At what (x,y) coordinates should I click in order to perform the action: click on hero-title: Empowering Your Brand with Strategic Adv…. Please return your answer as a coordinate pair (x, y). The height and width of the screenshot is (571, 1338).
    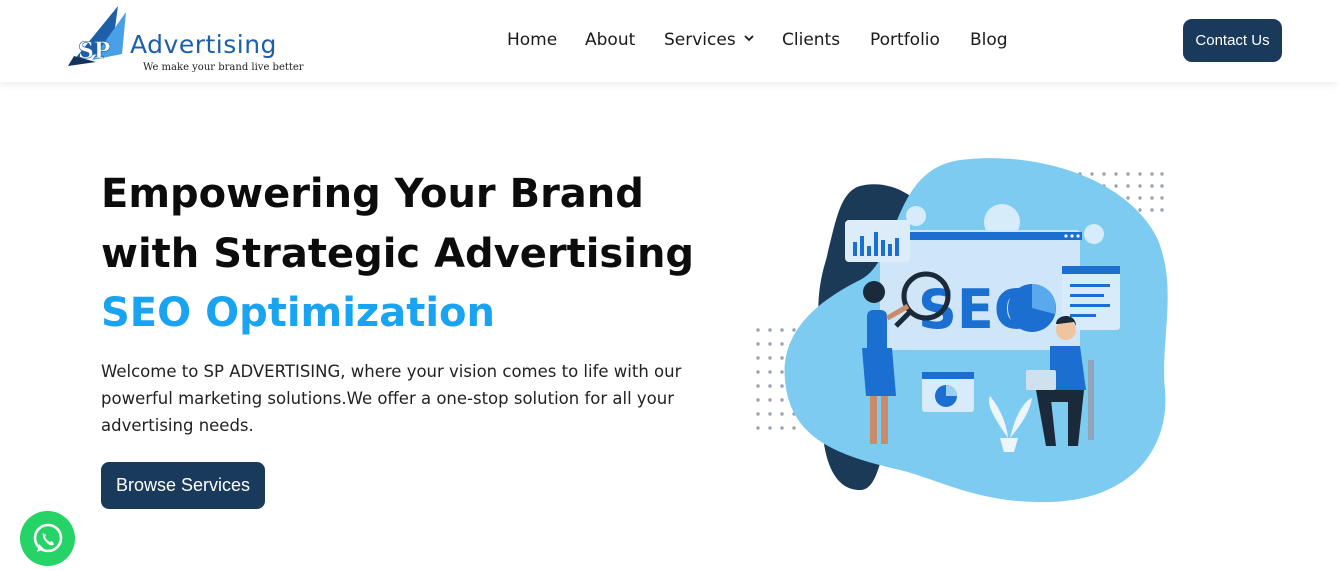
    Looking at the image, I should click on (411, 224).